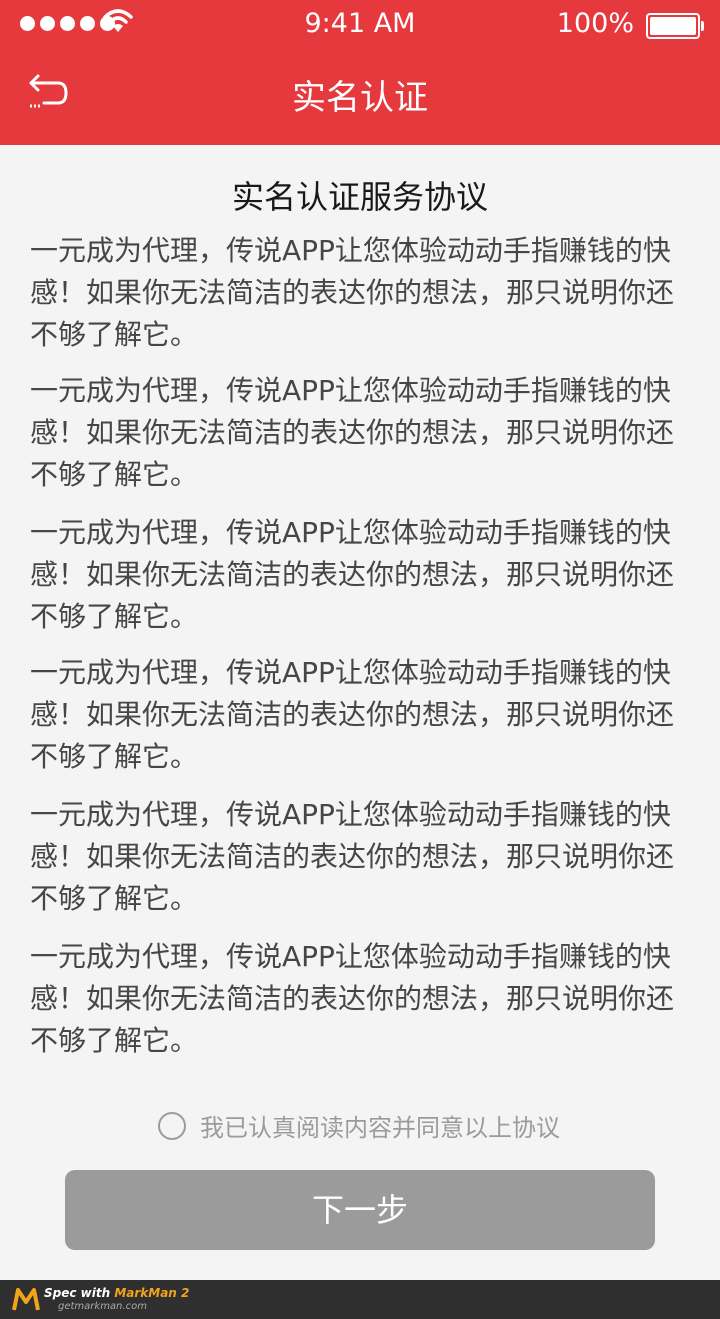 Image resolution: width=720 pixels, height=1319 pixels. Describe the element at coordinates (172, 1125) in the screenshot. I see `radio-circle-icon` at that location.